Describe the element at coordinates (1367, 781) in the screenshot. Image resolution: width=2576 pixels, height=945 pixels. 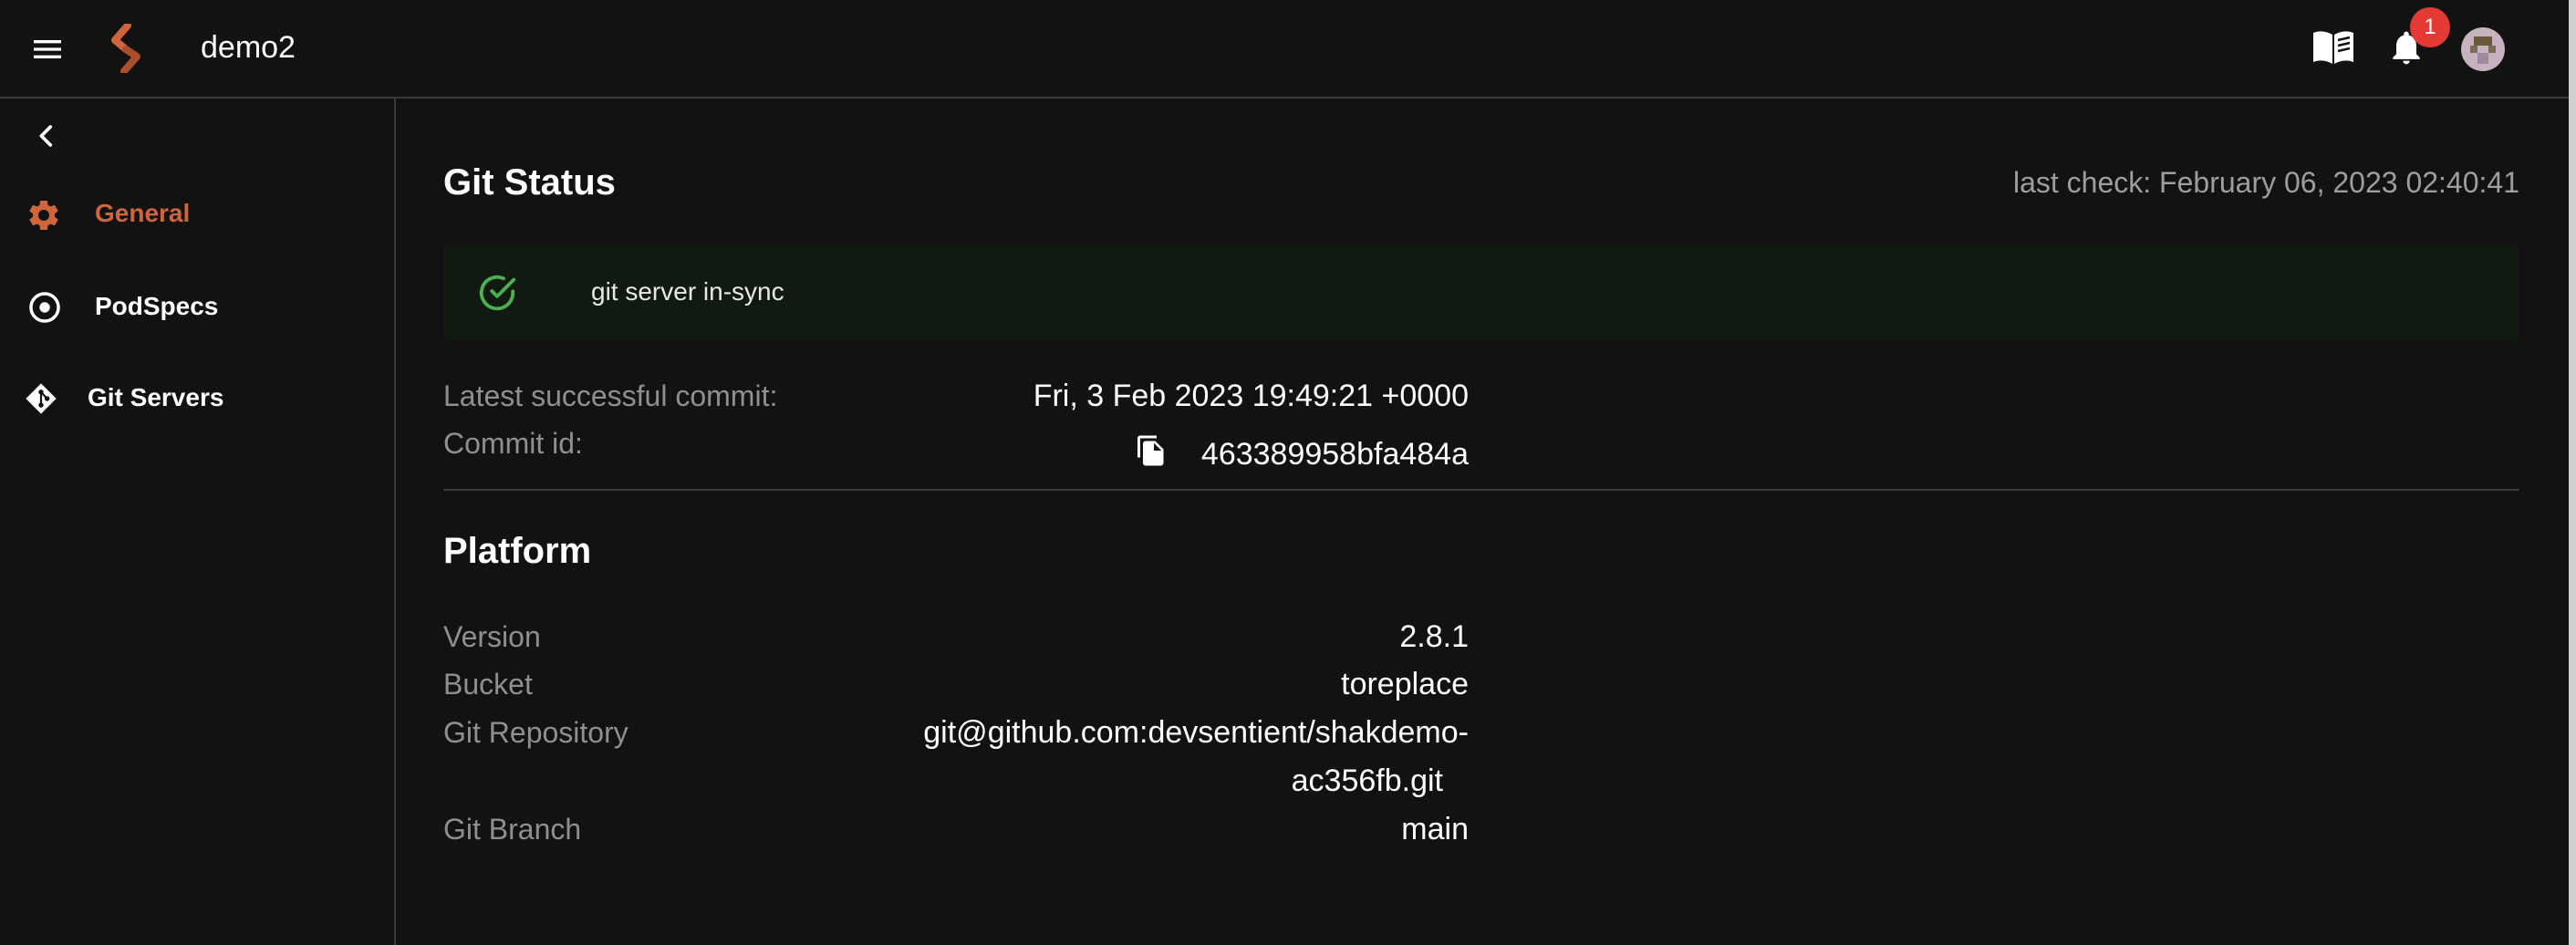
I see `git-repository-value-line2: ac356fb.git` at that location.